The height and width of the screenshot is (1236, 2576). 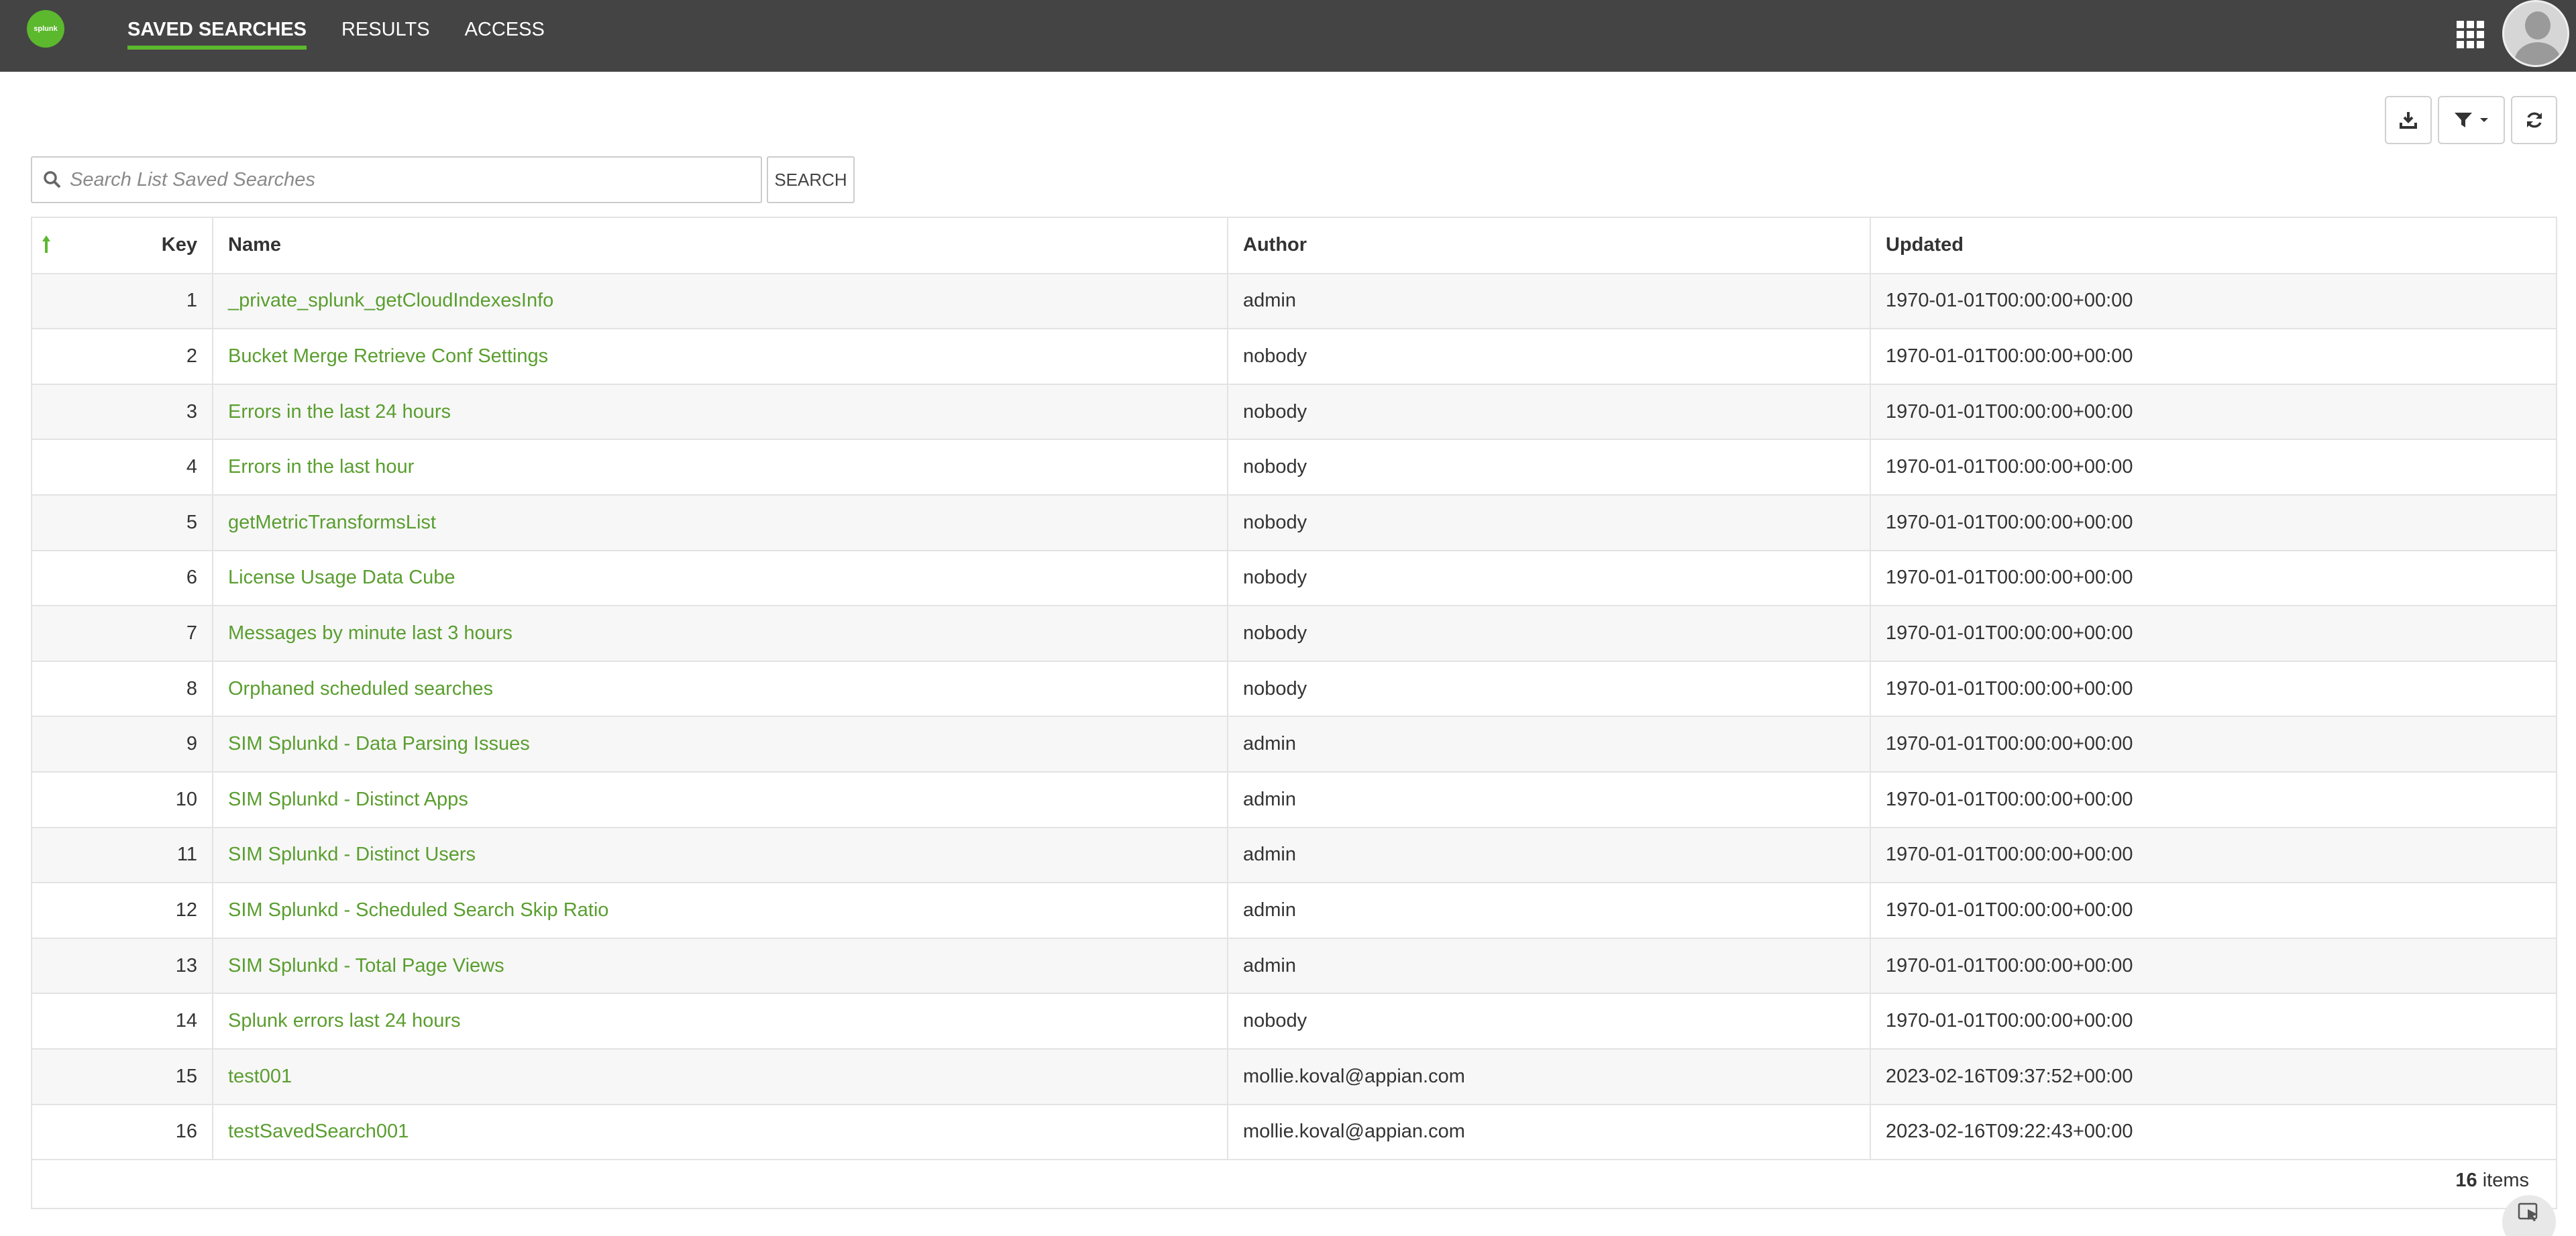 I want to click on apps-grid-icon, so click(x=2471, y=35).